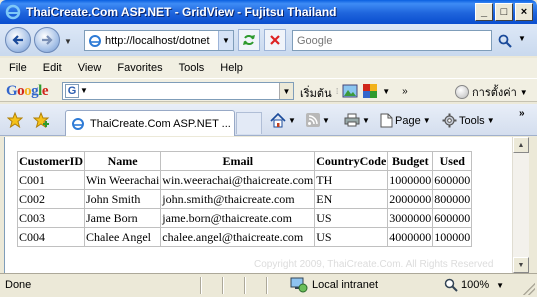 The image size is (537, 297). I want to click on google-start-button: เริ่มต้น, so click(316, 93).